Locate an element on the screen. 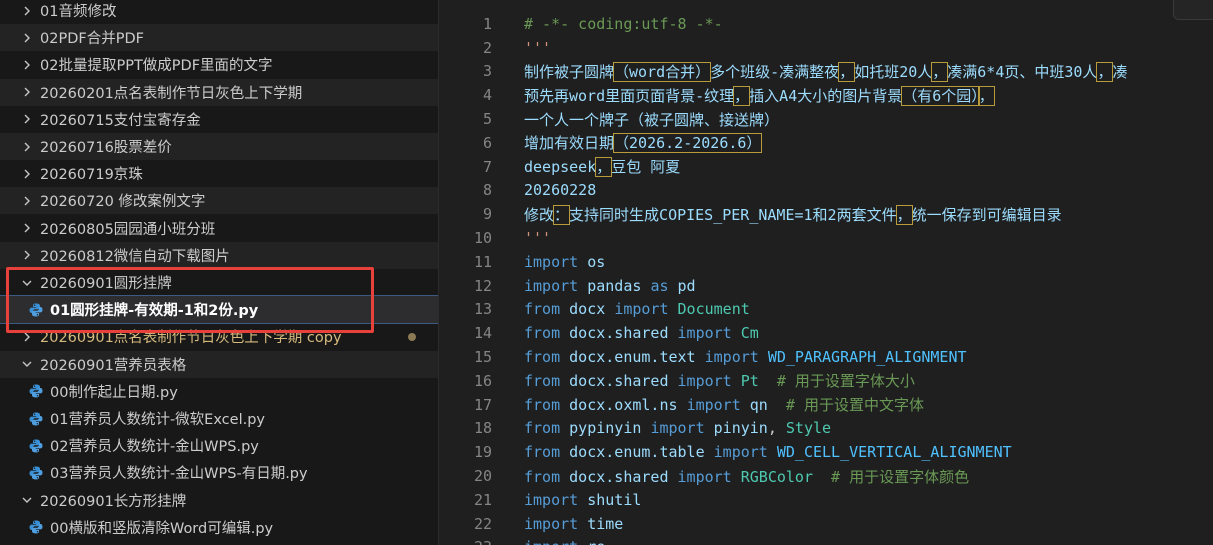  folder-item: 20260716股票差价 is located at coordinates (219, 146).